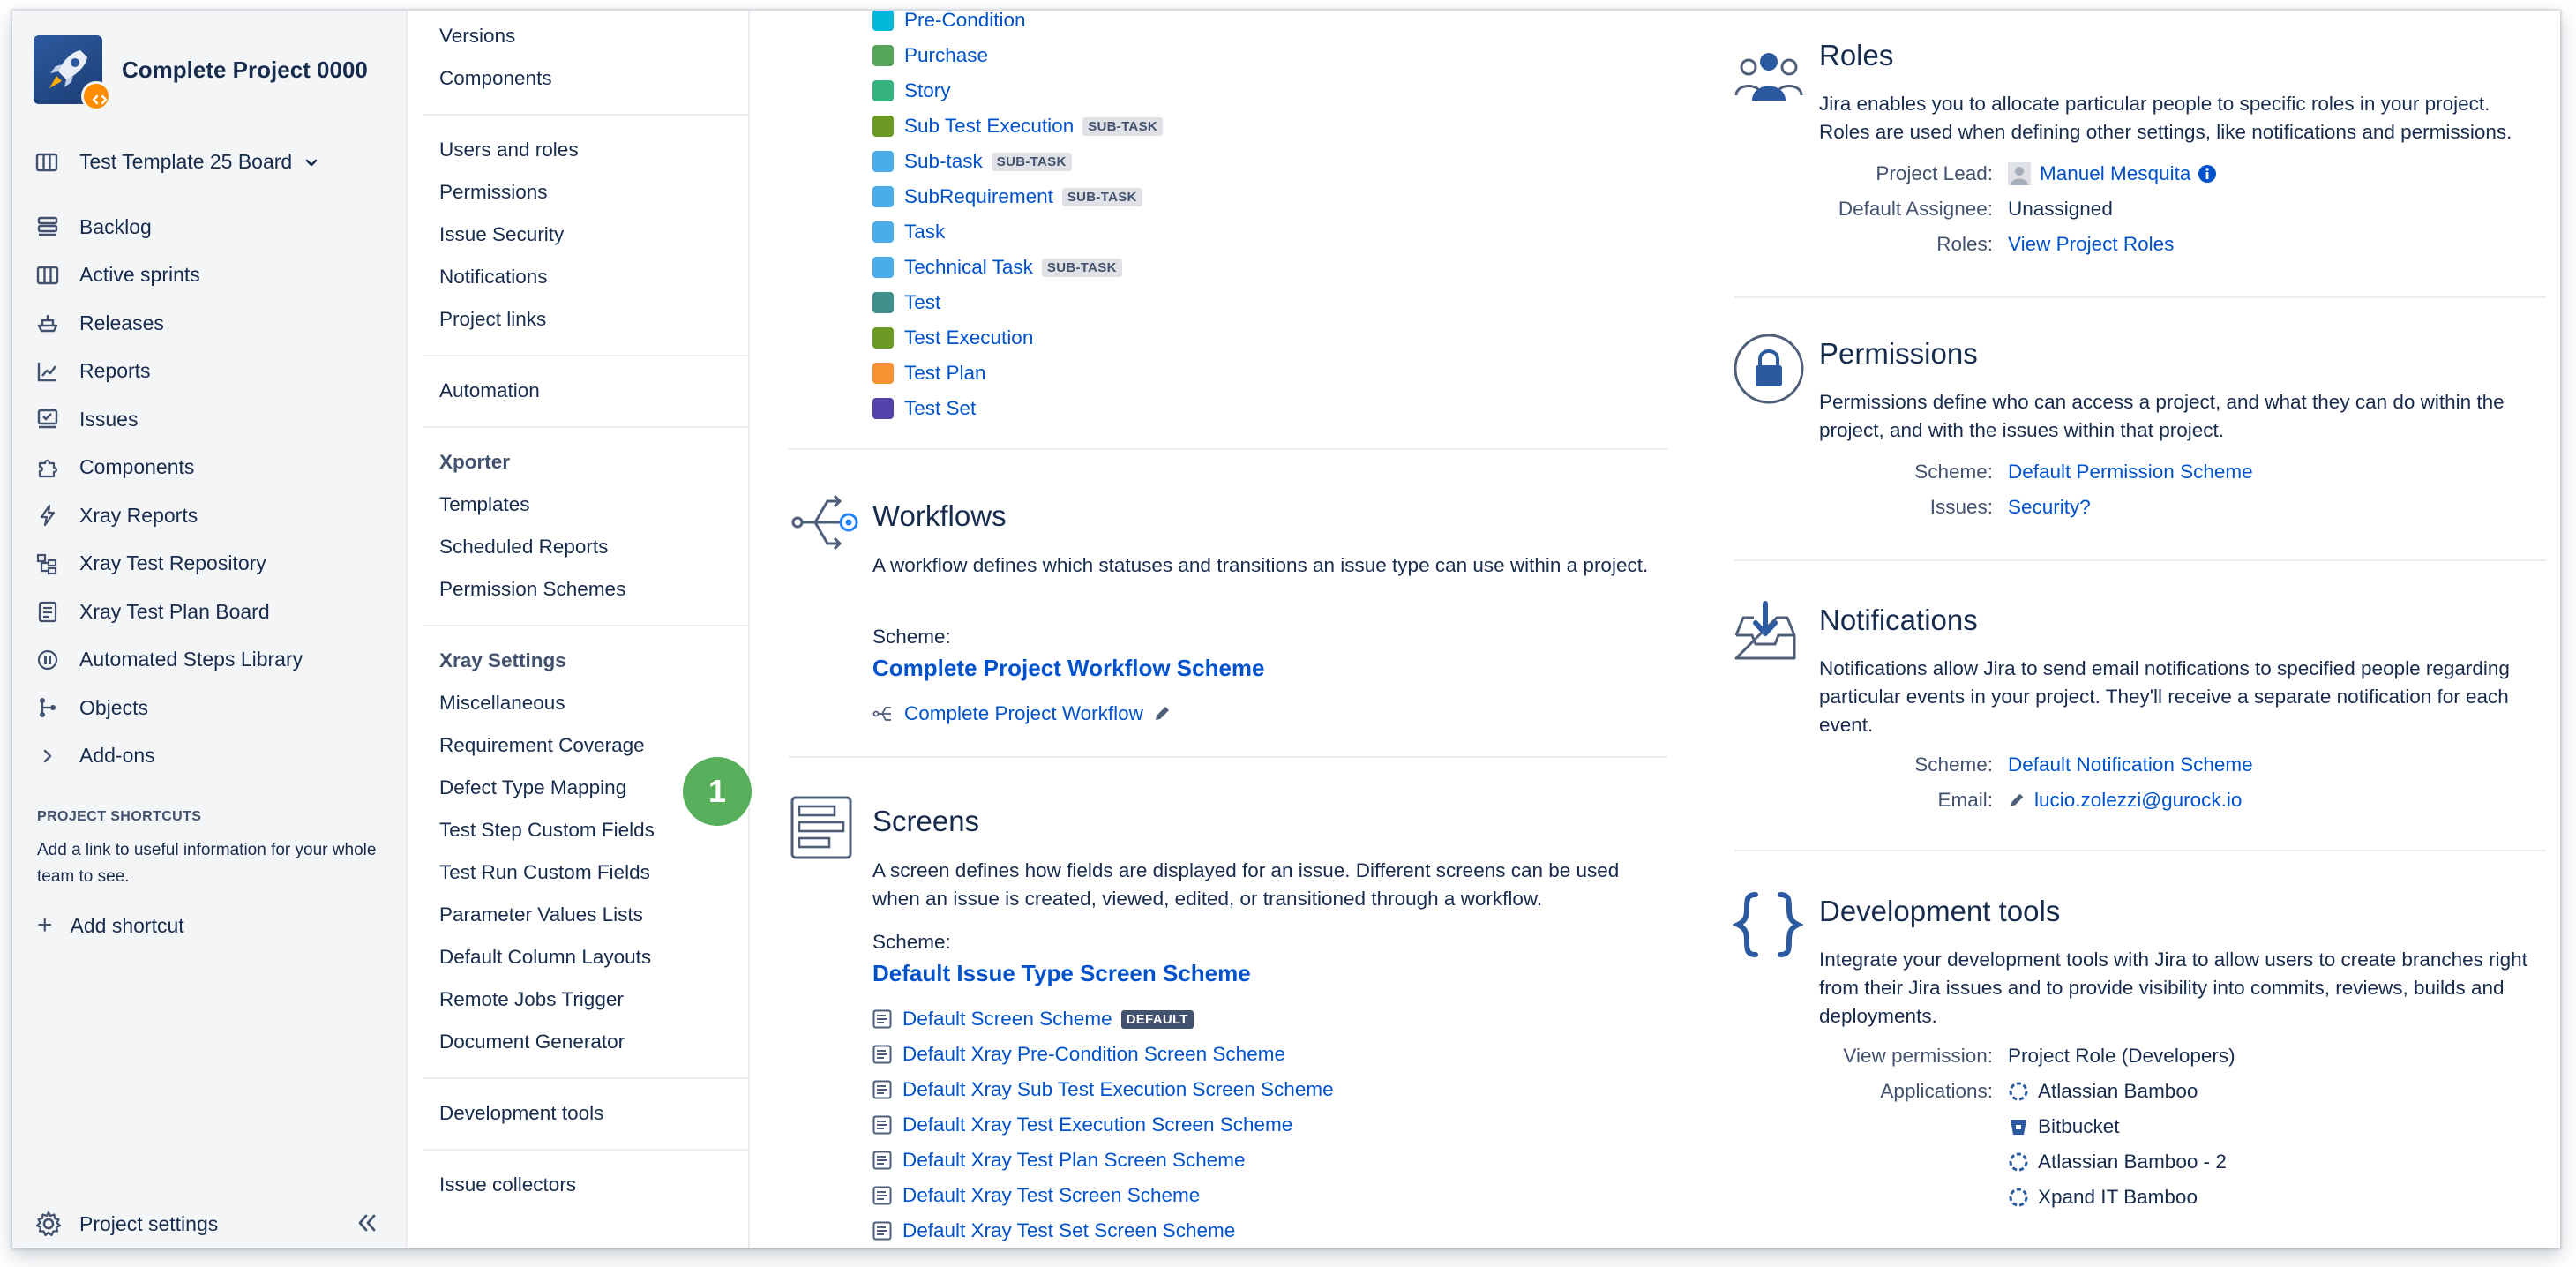 Image resolution: width=2576 pixels, height=1267 pixels. Describe the element at coordinates (1078, 1055) in the screenshot. I see `screen-scheme-row: Default Xray Pre-Condition Screen Scheme` at that location.